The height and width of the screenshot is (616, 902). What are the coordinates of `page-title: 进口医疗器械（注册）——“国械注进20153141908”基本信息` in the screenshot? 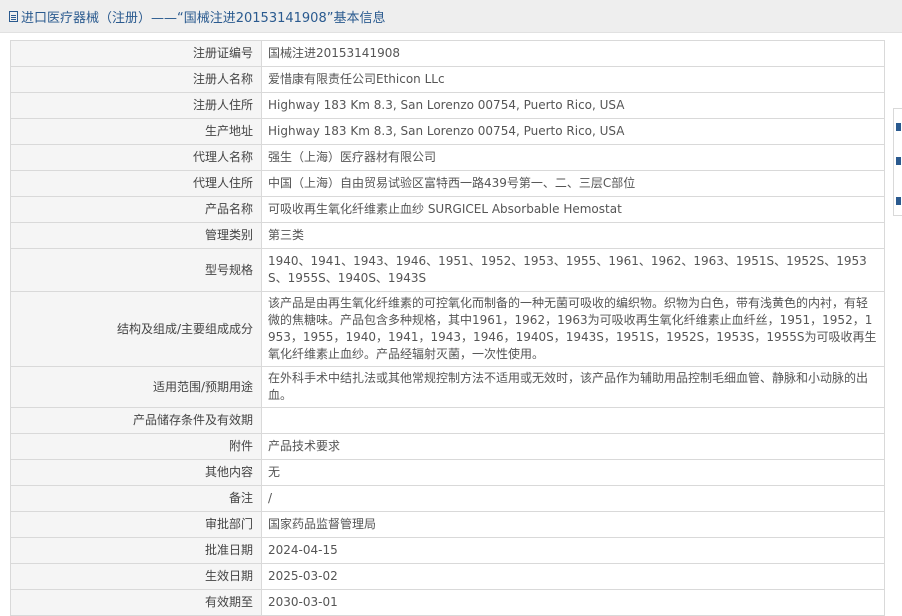 It's located at (203, 18).